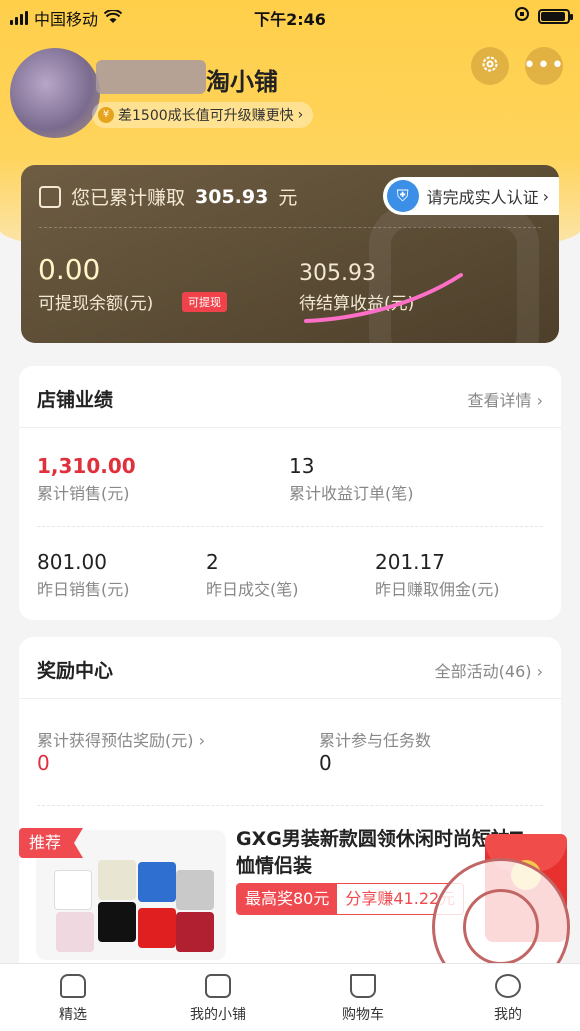  What do you see at coordinates (72, 562) in the screenshot?
I see `yesterday-sales-value: 801.00` at bounding box center [72, 562].